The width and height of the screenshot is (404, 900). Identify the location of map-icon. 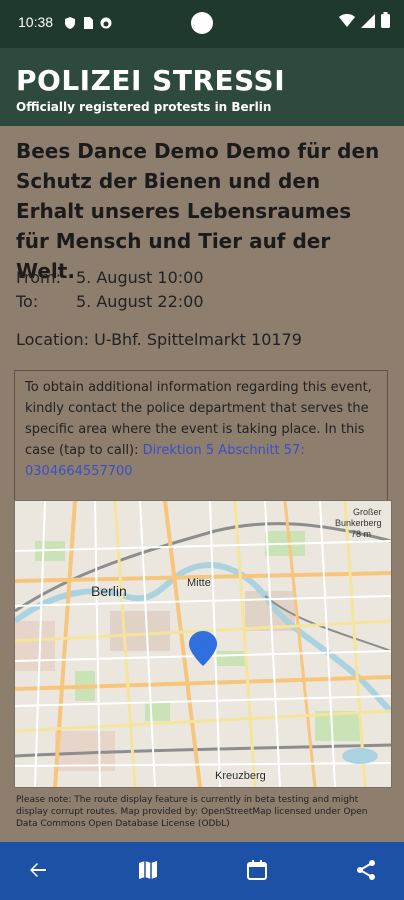
(148, 870).